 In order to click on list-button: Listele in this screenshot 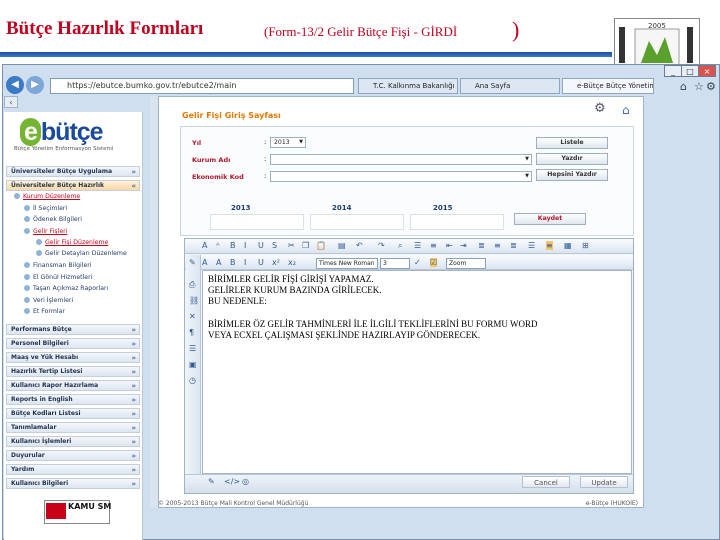, I will do `click(572, 143)`.